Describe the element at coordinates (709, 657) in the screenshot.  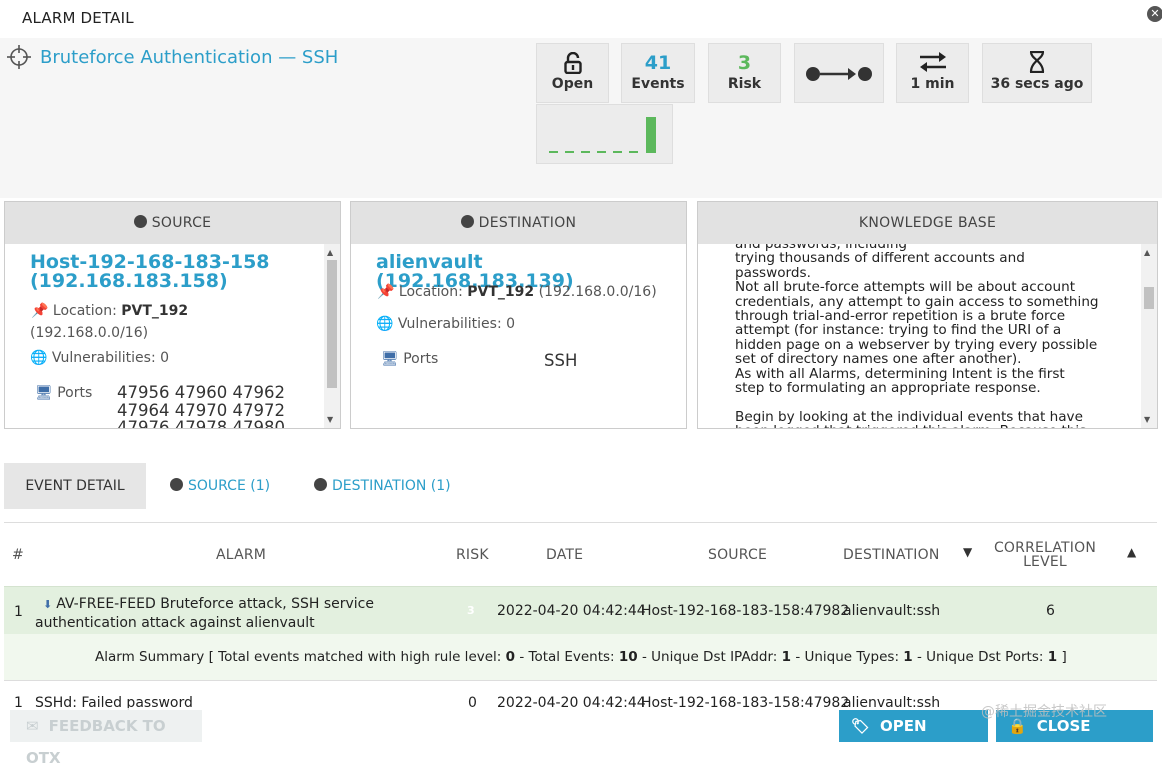
I see `summary-text: - Unique Dst IPAddr:` at that location.